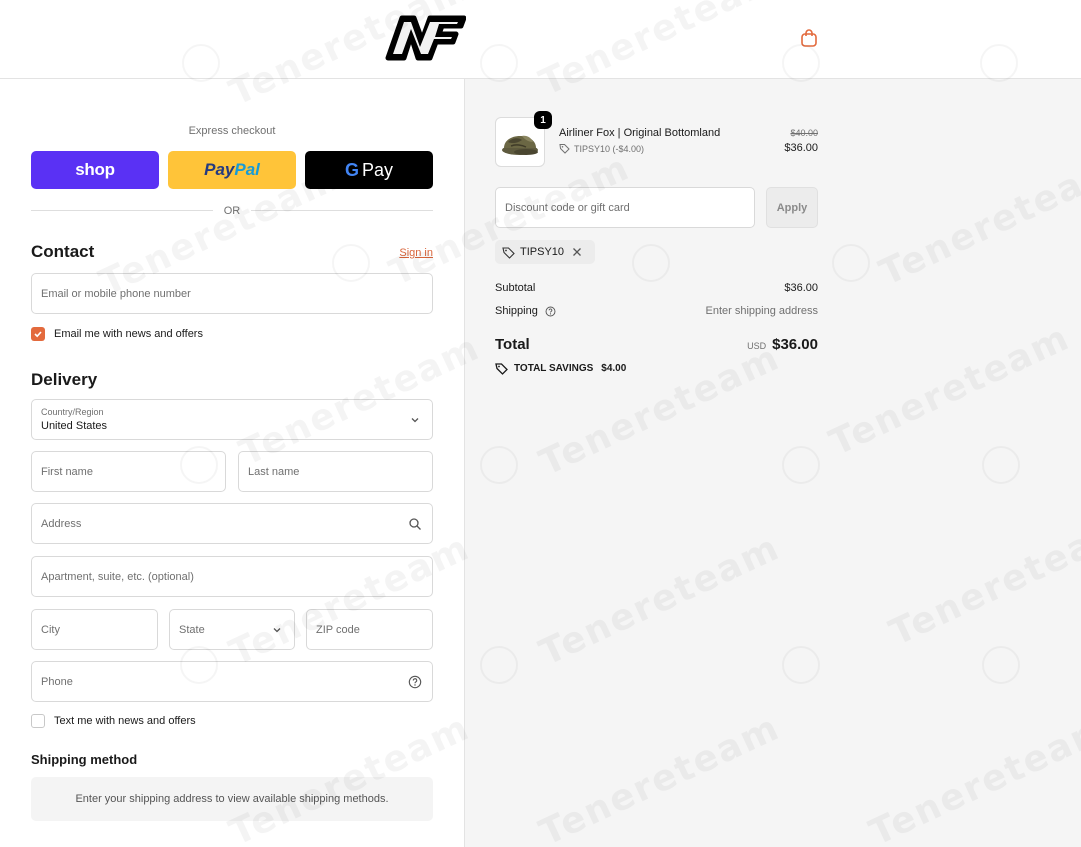  I want to click on checkout-header, so click(540, 39).